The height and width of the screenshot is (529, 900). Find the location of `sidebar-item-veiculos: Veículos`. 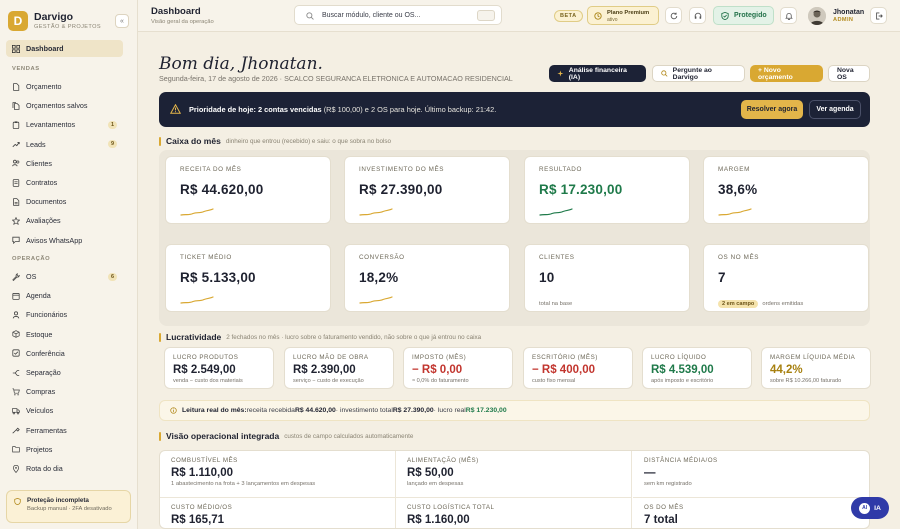

sidebar-item-veiculos: Veículos is located at coordinates (64, 410).